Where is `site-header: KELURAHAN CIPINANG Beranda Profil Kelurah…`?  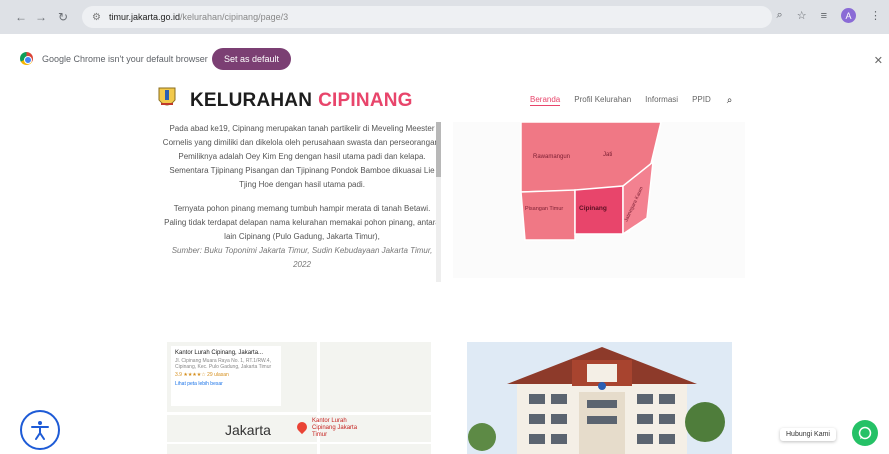
site-header: KELURAHAN CIPINANG Beranda Profil Kelurah… is located at coordinates (444, 103).